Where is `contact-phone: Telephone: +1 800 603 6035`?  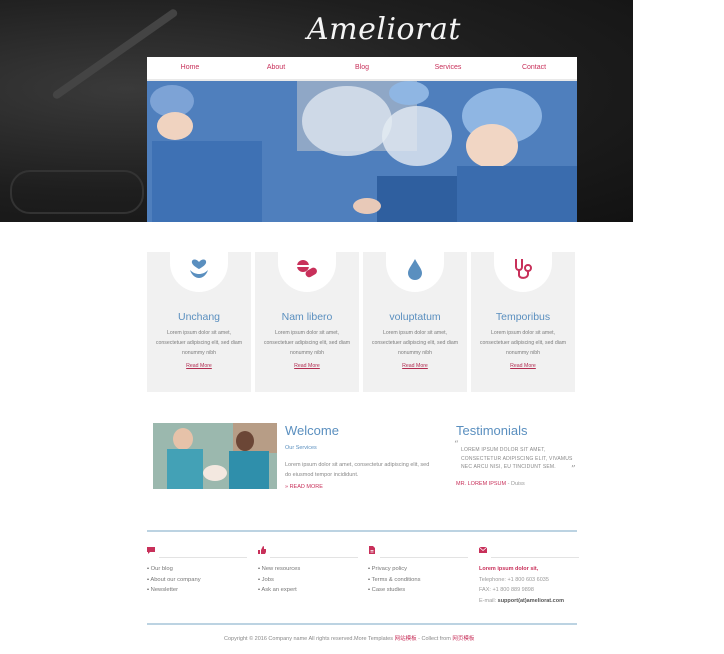
contact-phone: Telephone: +1 800 603 6035 is located at coordinates (514, 579).